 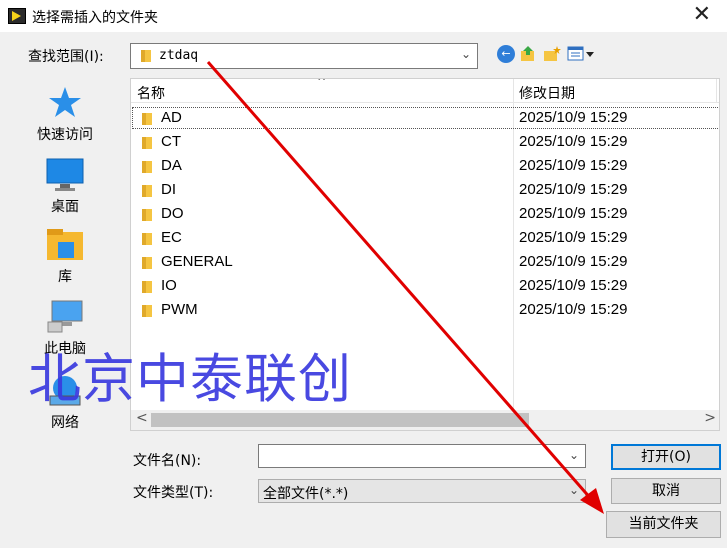 I want to click on place-library: 库, so click(x=65, y=257).